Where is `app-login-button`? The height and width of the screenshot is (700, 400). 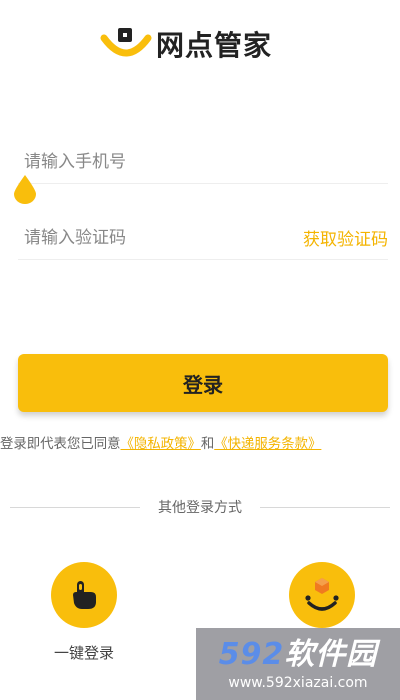 app-login-button is located at coordinates (322, 595).